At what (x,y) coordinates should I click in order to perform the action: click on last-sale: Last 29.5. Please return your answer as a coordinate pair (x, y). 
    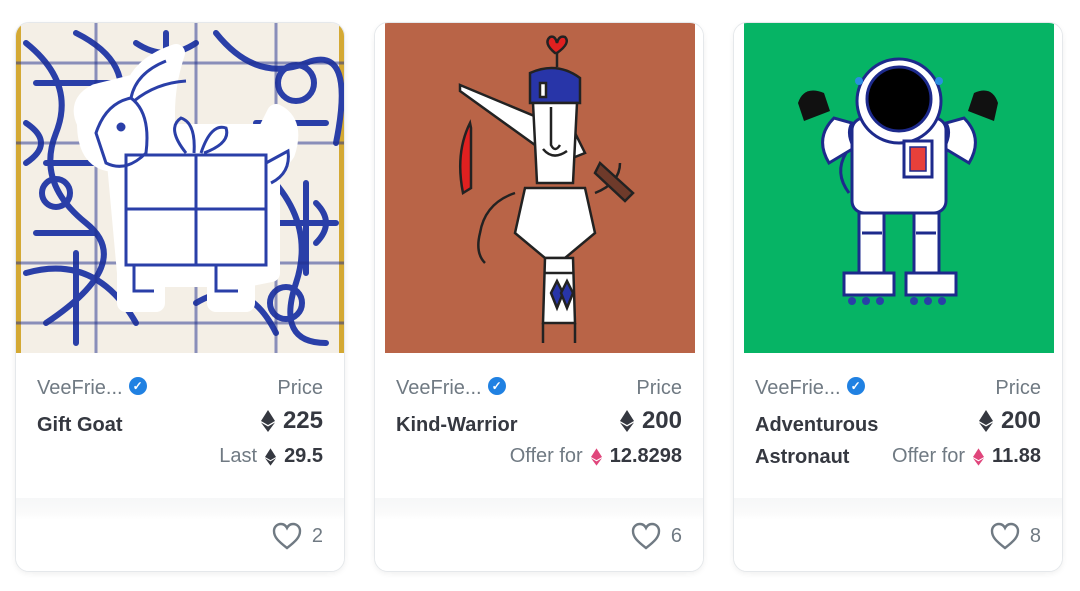
    Looking at the image, I should click on (271, 456).